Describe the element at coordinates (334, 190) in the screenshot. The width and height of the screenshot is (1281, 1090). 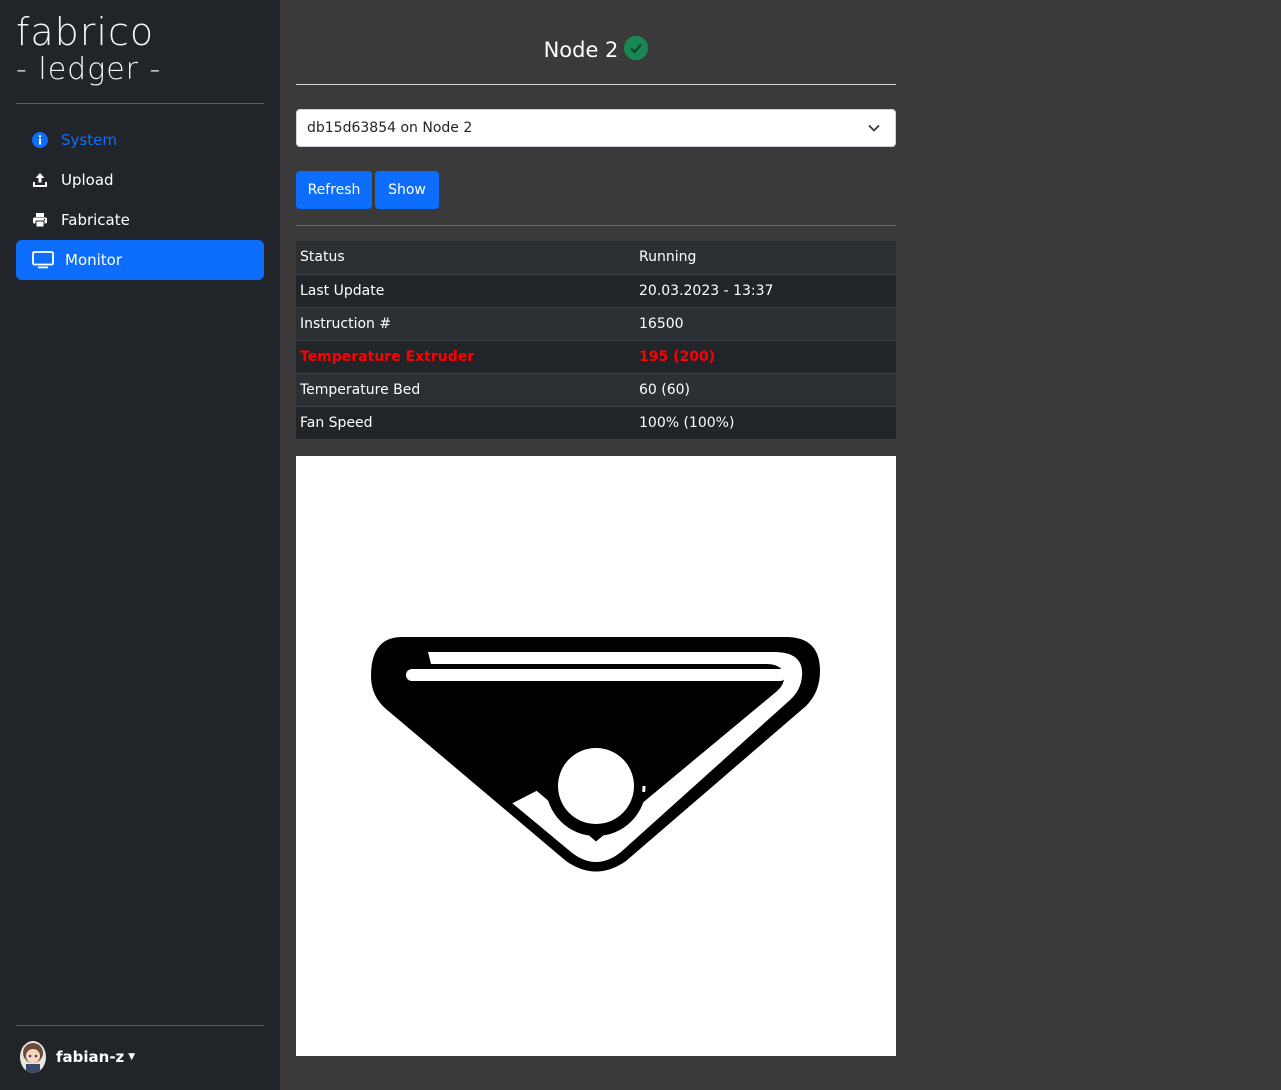
I see `refresh-button: Refresh` at that location.